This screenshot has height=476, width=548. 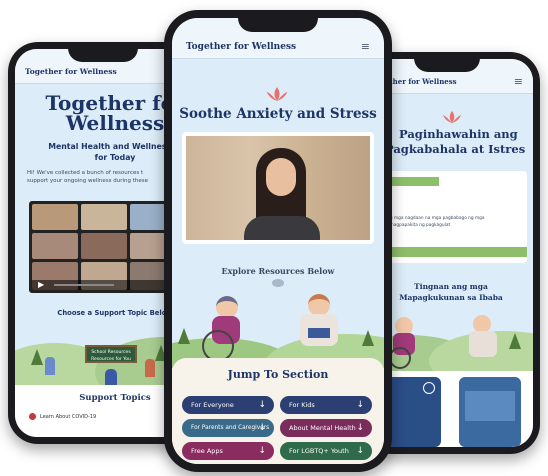 What do you see at coordinates (319, 305) in the screenshot?
I see `person-reading` at bounding box center [319, 305].